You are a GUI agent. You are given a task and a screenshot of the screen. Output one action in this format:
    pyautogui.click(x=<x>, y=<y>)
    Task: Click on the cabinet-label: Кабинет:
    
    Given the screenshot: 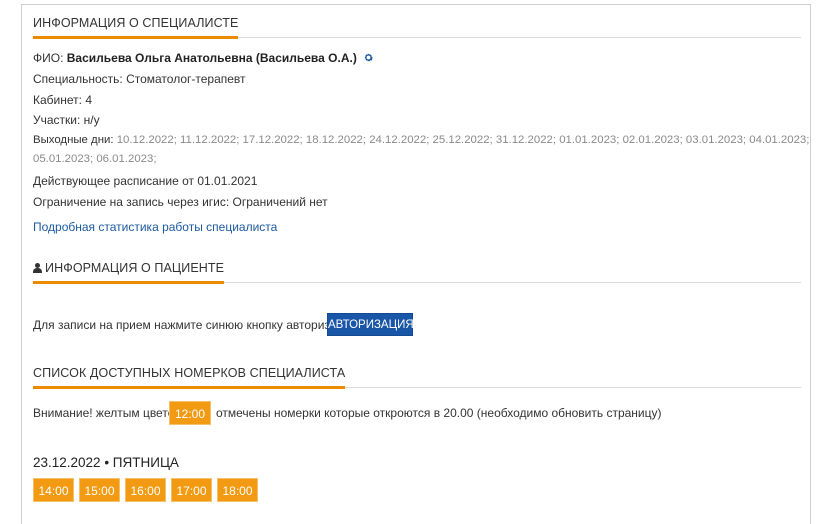 What is the action you would take?
    pyautogui.click(x=59, y=100)
    